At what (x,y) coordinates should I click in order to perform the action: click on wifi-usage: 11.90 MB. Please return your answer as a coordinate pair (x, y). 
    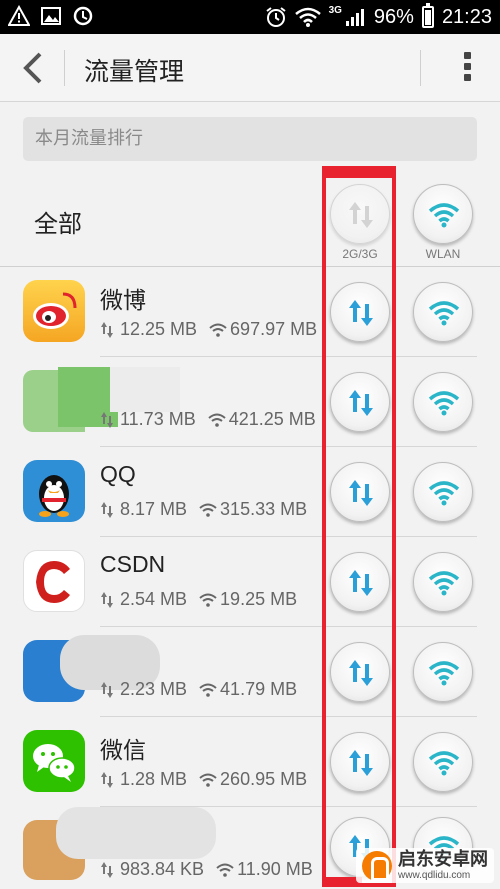
    Looking at the image, I should click on (275, 869).